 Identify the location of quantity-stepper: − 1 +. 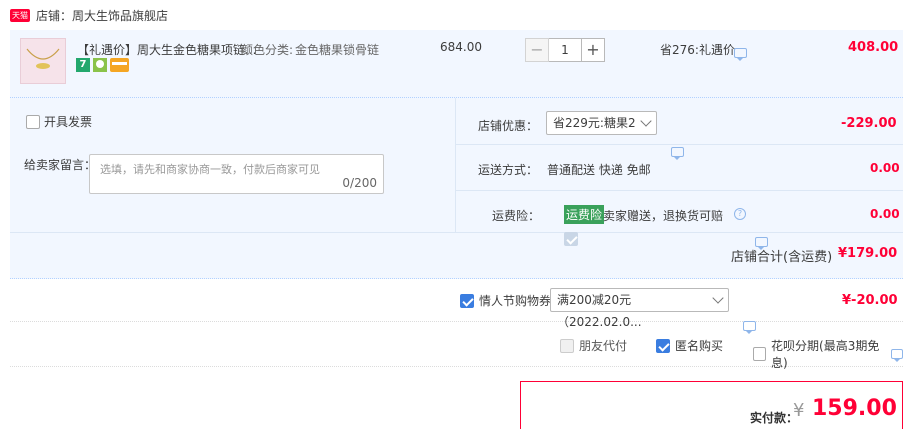
(565, 50).